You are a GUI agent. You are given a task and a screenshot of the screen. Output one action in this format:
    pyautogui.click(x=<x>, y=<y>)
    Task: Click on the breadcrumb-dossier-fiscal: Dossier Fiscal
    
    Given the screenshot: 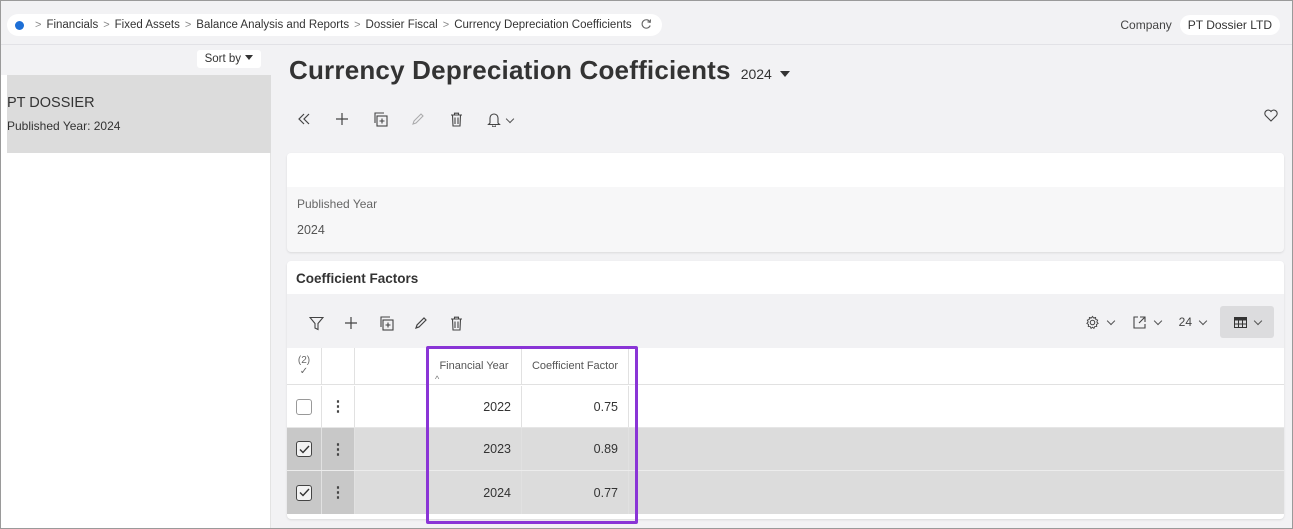 What is the action you would take?
    pyautogui.click(x=402, y=25)
    